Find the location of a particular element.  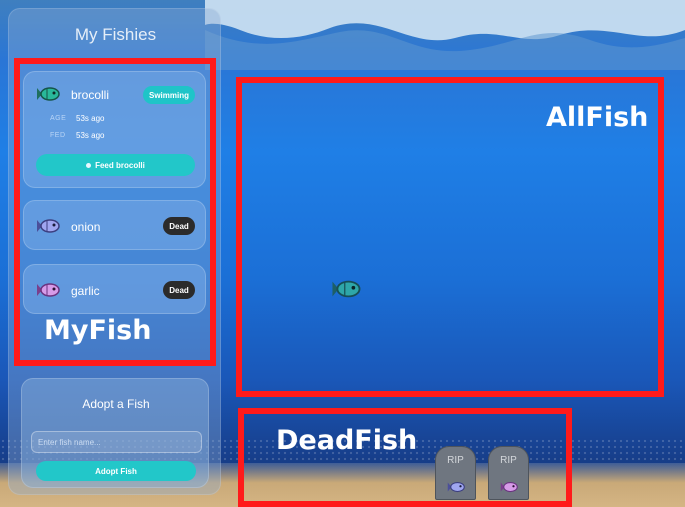

adopt-fish-panel: Adopt a Fish Adopt Fish is located at coordinates (115, 433).